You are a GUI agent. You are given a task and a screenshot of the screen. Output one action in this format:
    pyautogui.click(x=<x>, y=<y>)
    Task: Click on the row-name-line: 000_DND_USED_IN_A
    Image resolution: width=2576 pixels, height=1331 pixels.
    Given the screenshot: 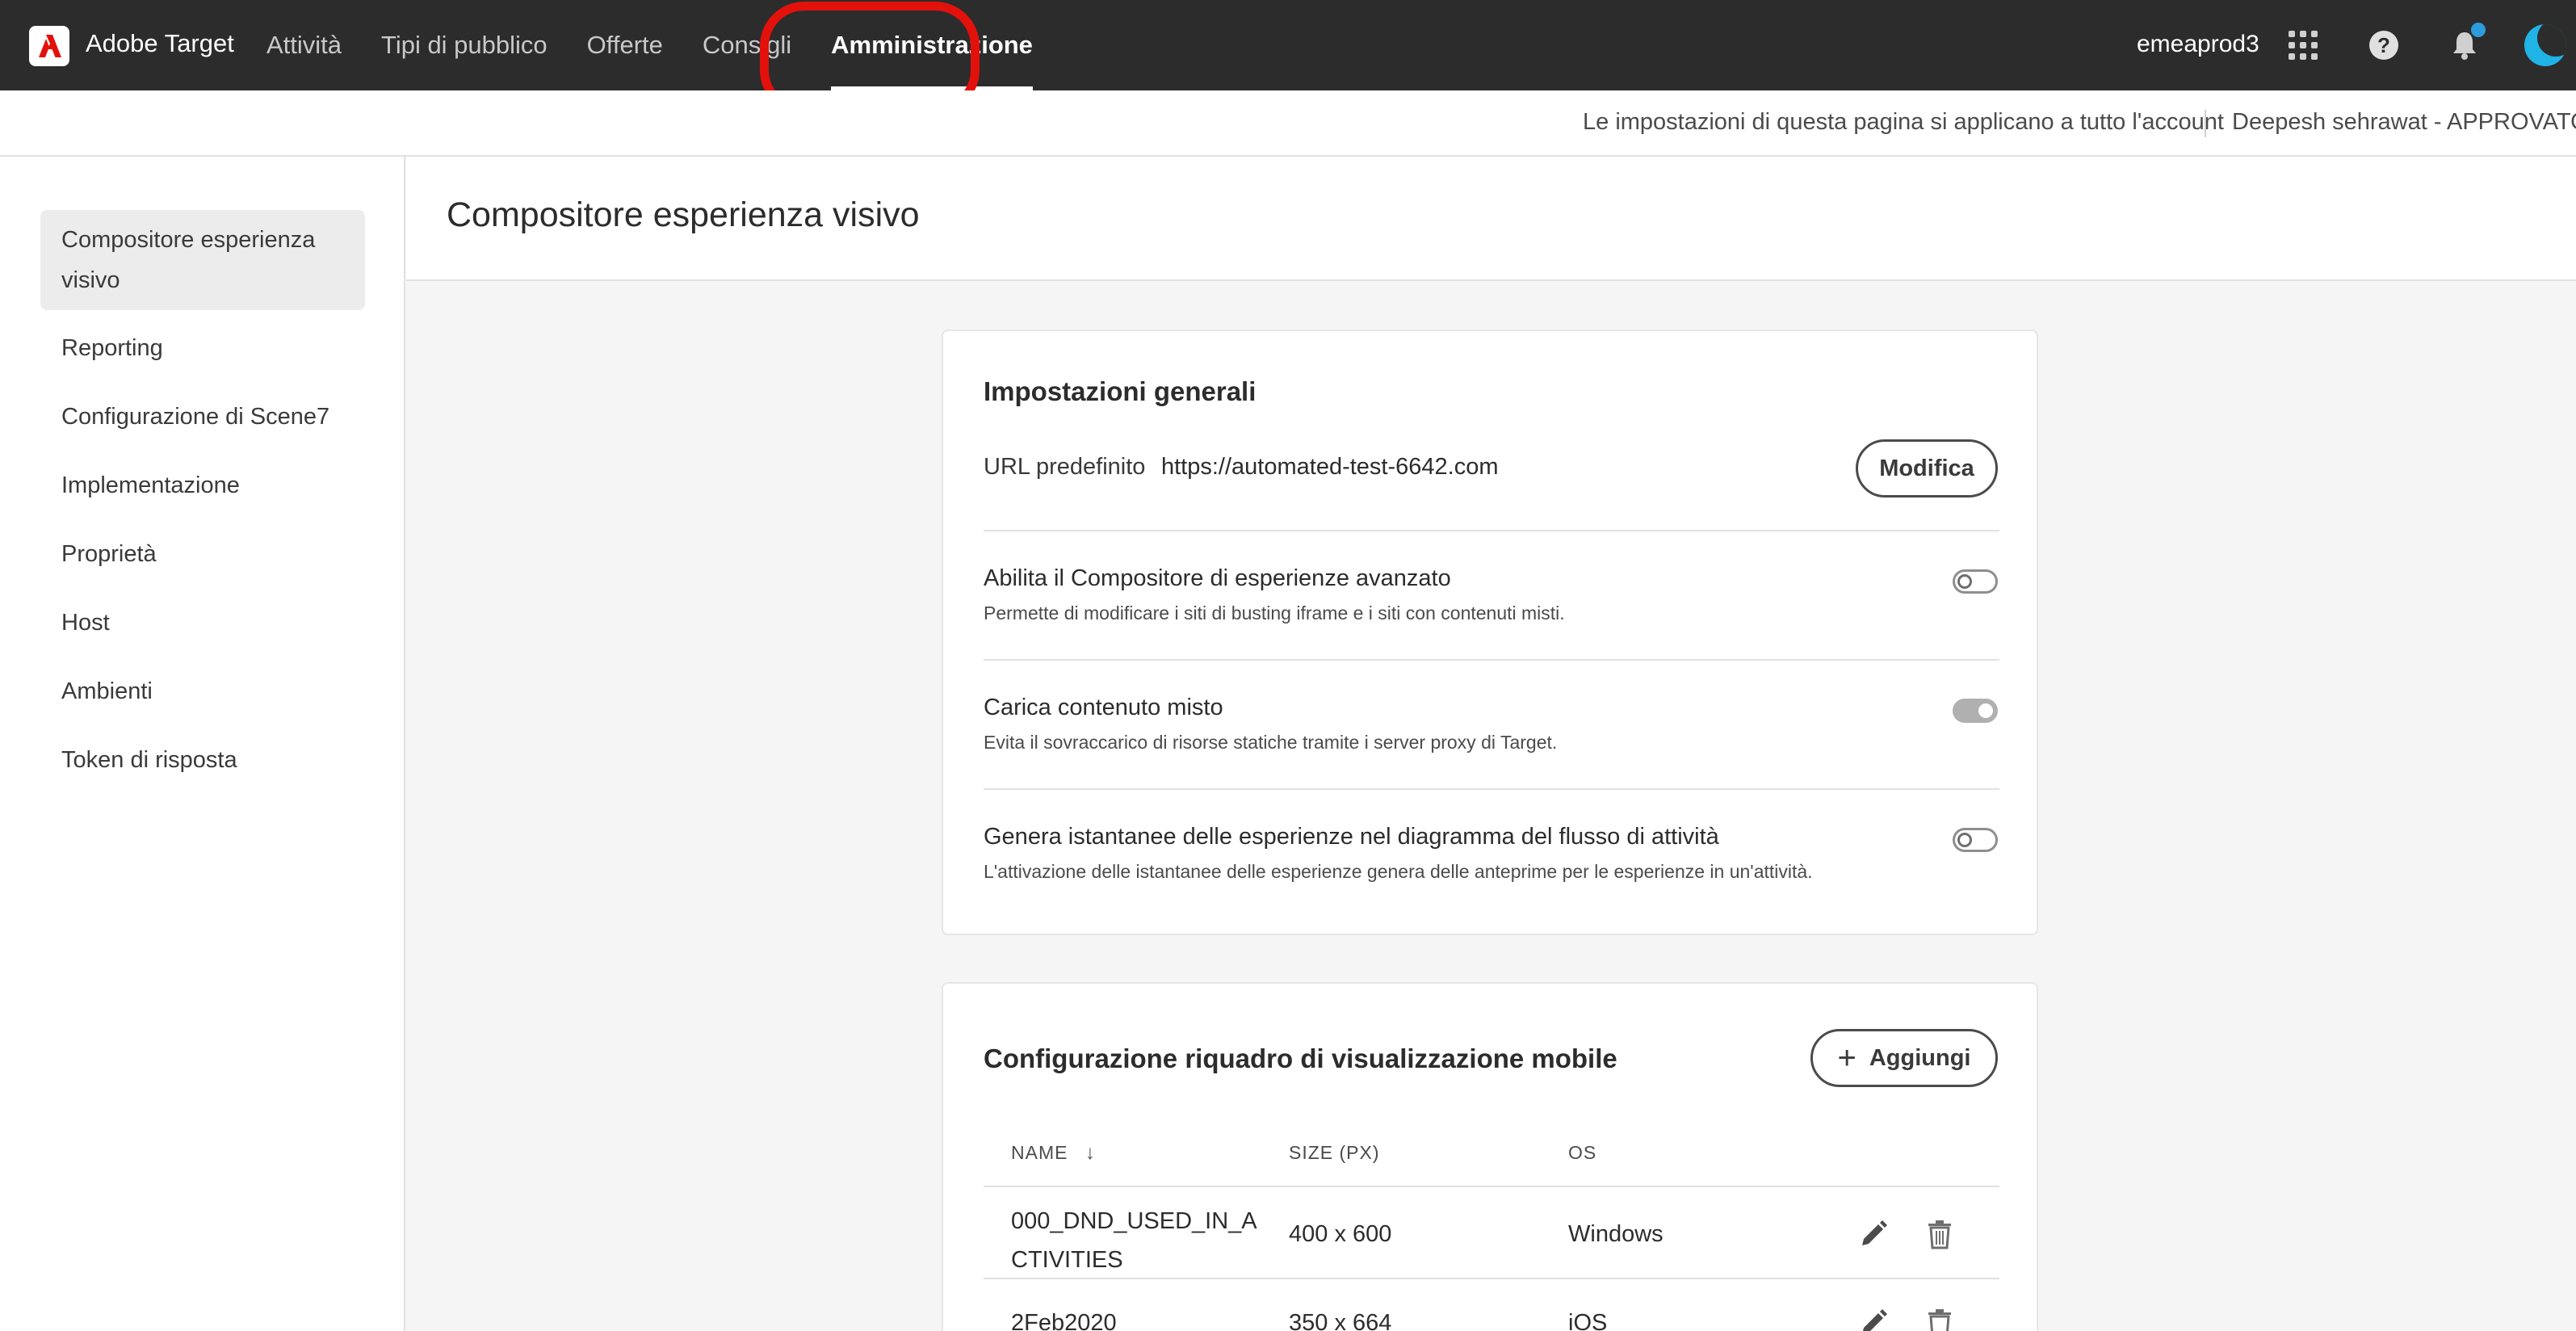 What is the action you would take?
    pyautogui.click(x=1134, y=1221)
    